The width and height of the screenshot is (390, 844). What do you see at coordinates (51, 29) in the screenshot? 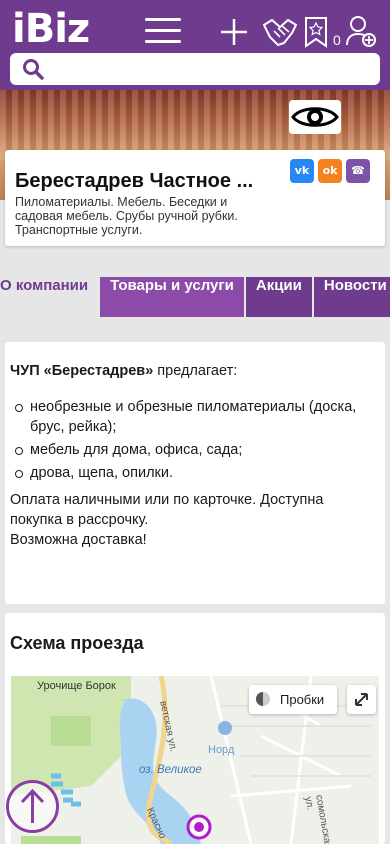
I see `logo: iBiz` at bounding box center [51, 29].